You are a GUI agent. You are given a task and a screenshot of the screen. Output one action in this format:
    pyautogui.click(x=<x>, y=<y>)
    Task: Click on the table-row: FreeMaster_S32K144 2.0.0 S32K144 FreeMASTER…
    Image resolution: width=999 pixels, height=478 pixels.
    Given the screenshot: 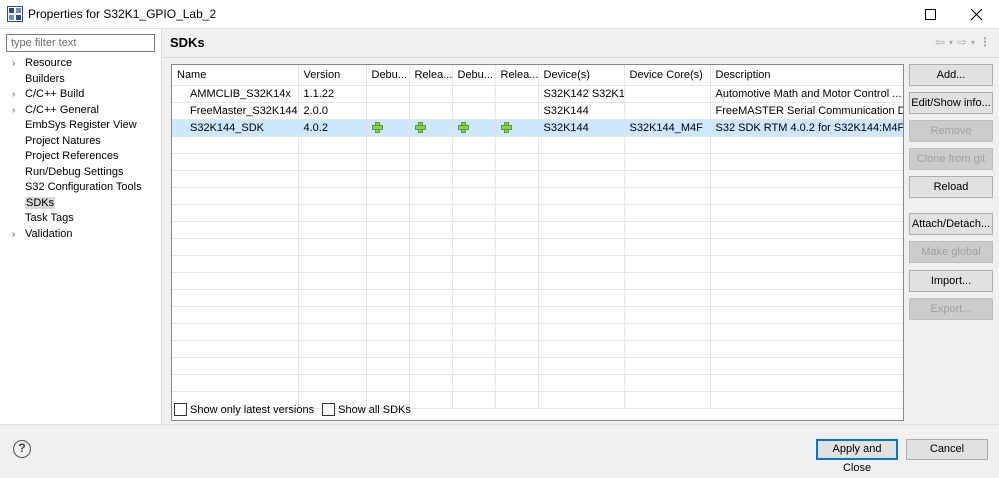 What is the action you would take?
    pyautogui.click(x=537, y=111)
    